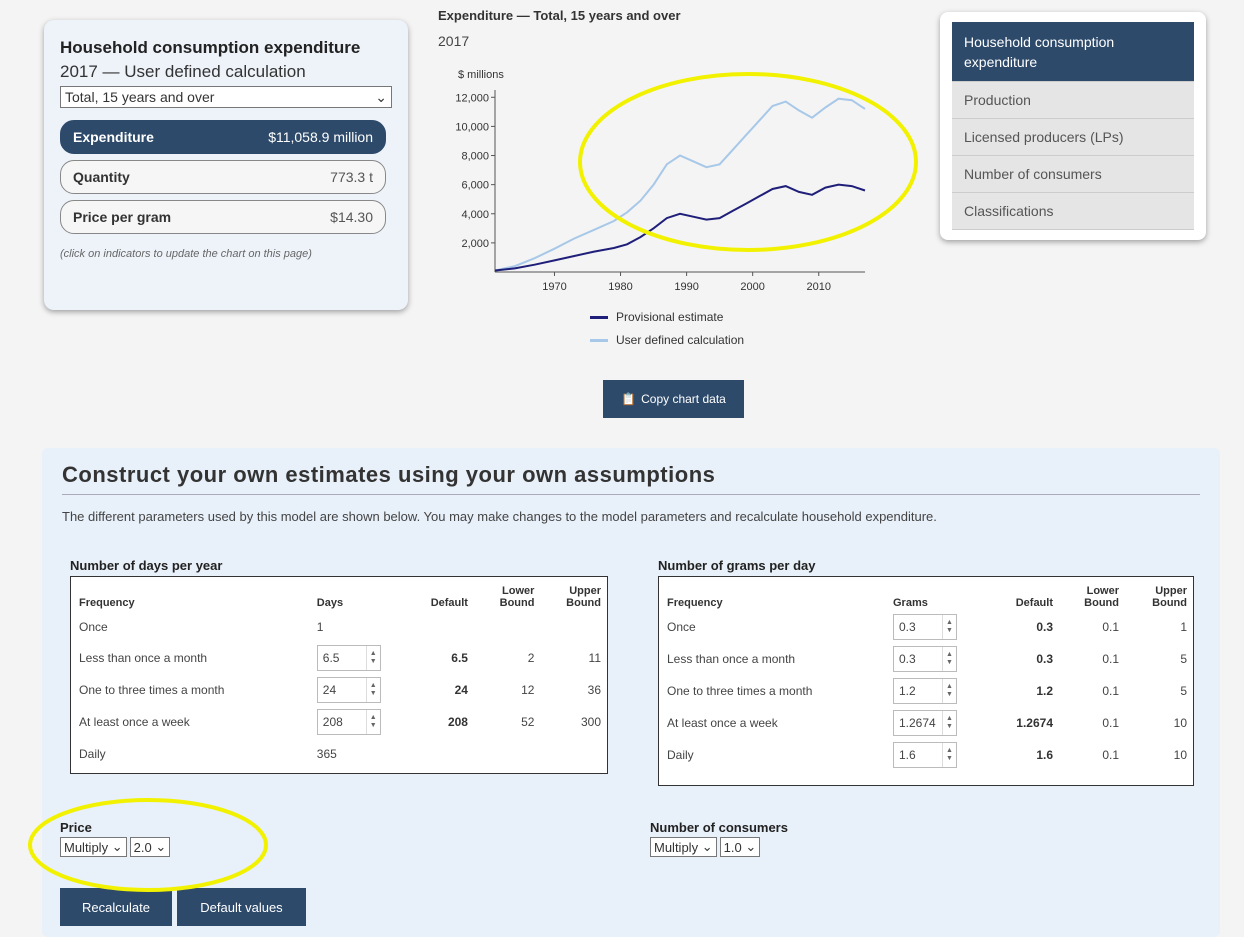 This screenshot has width=1244, height=937. I want to click on table-row: Once 0.3 ▲ ▼ 0.3 0.1 1, so click(927, 627).